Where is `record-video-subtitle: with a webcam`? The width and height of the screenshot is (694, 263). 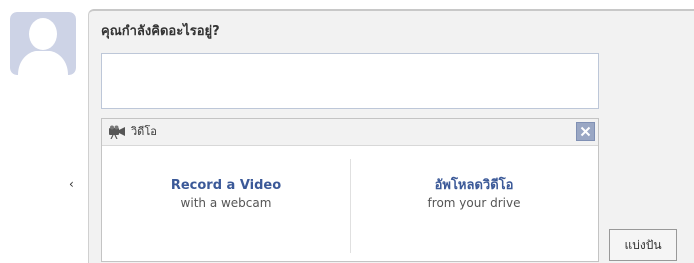 record-video-subtitle: with a webcam is located at coordinates (226, 203).